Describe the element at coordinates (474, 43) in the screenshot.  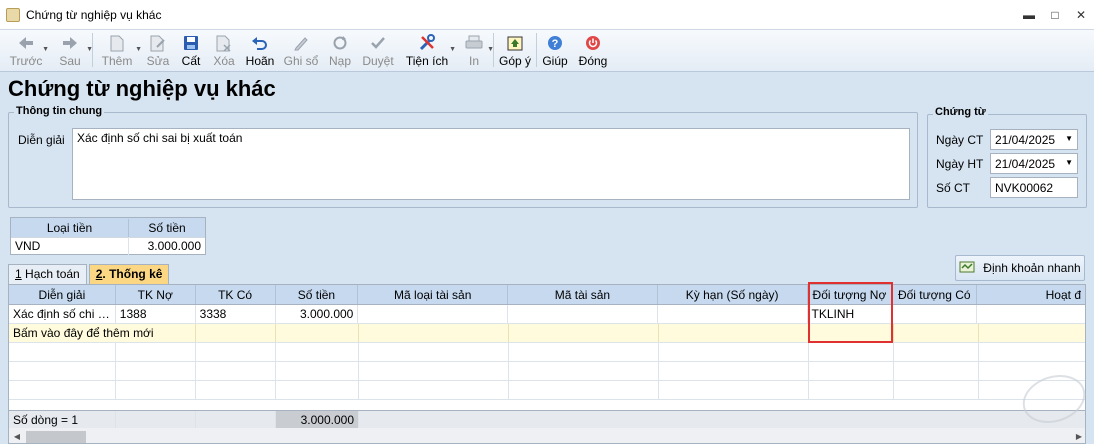
I see `printer-icon` at that location.